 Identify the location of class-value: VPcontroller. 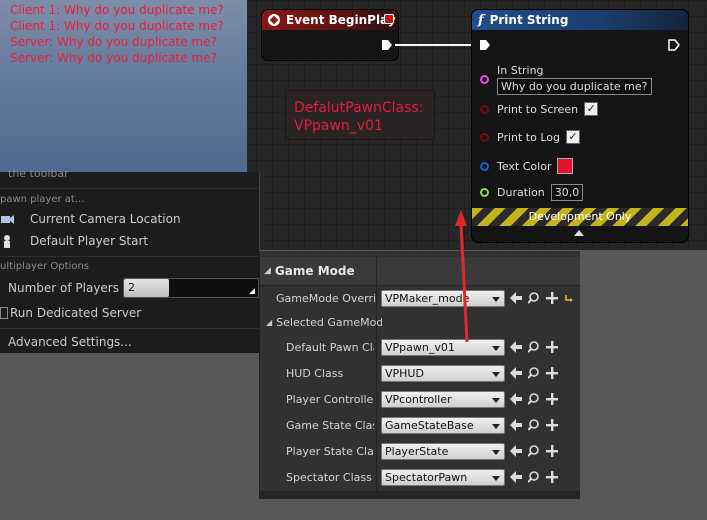
(418, 399).